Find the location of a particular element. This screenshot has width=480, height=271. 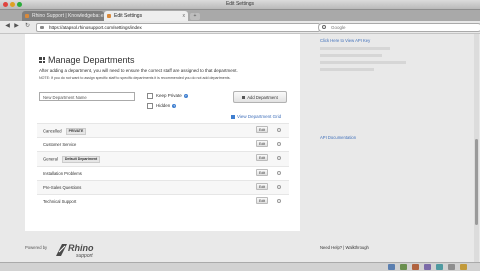

department-row: Cancelled PRIVATE Edit is located at coordinates (163, 130).